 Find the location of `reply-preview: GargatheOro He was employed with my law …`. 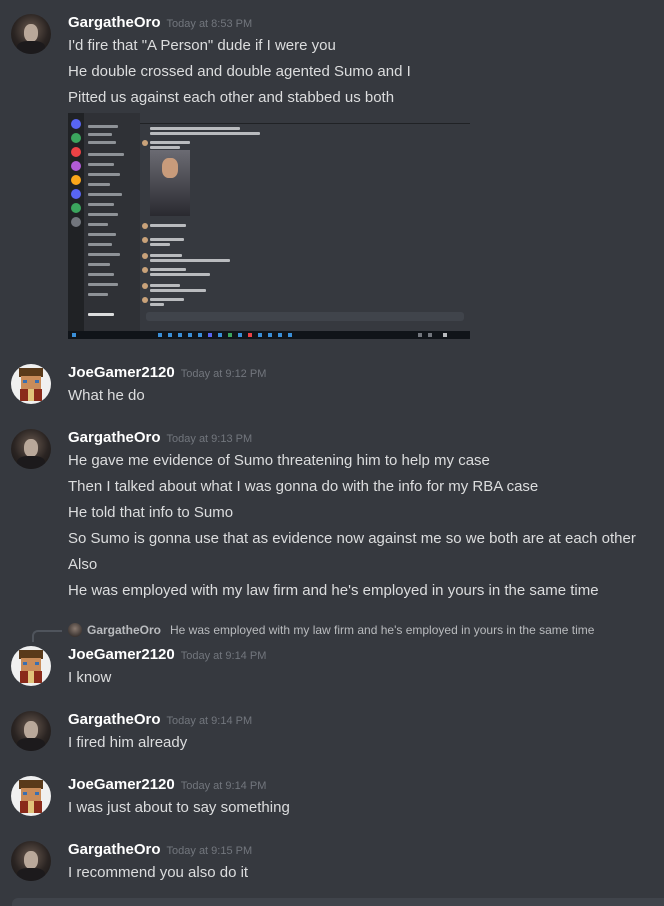

reply-preview: GargatheOro He was employed with my law … is located at coordinates (342, 631).